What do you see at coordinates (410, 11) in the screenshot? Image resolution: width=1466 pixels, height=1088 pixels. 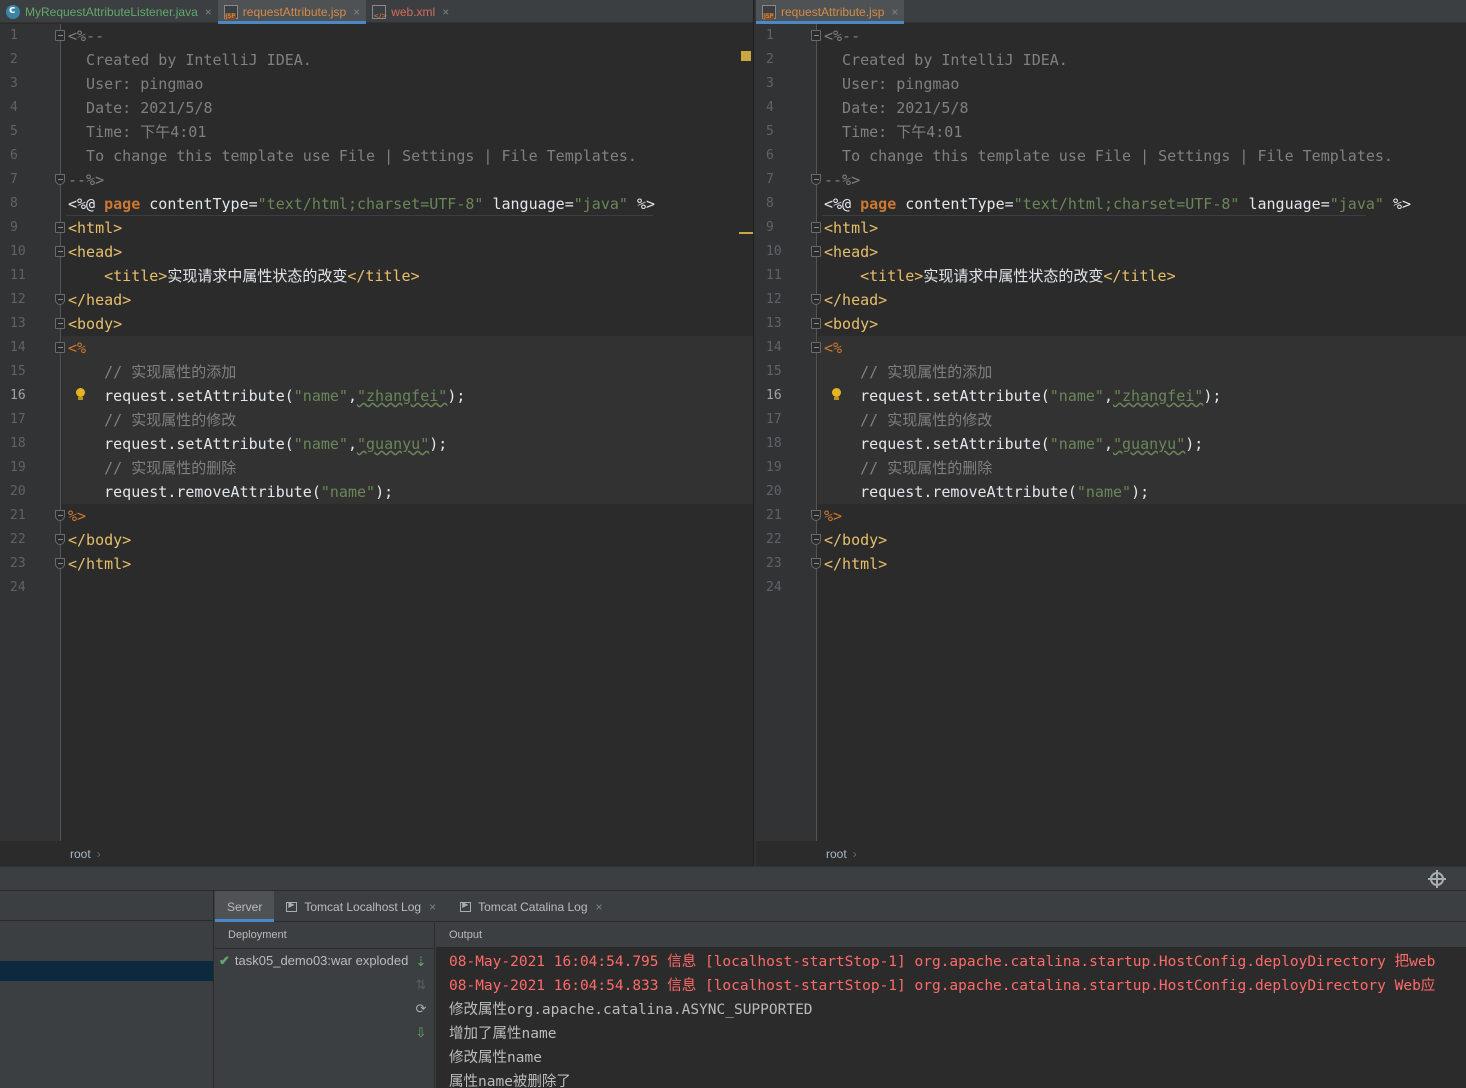 I see `tab-web-xml: web.xml ×` at bounding box center [410, 11].